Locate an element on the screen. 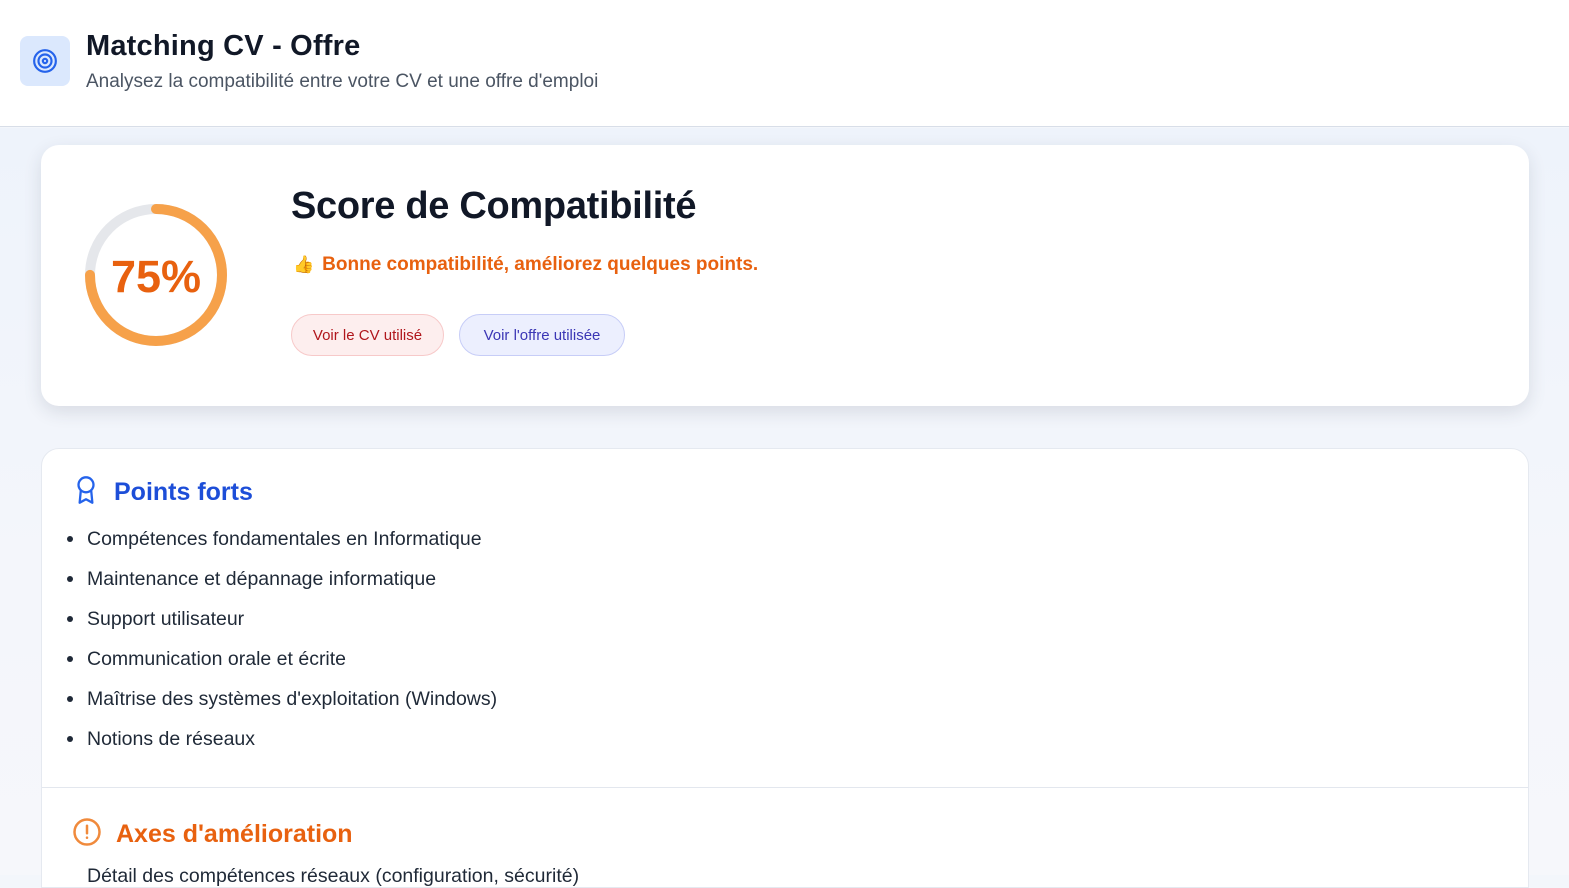 The image size is (1569, 888). list-item: Communication orale et écrite is located at coordinates (282, 667).